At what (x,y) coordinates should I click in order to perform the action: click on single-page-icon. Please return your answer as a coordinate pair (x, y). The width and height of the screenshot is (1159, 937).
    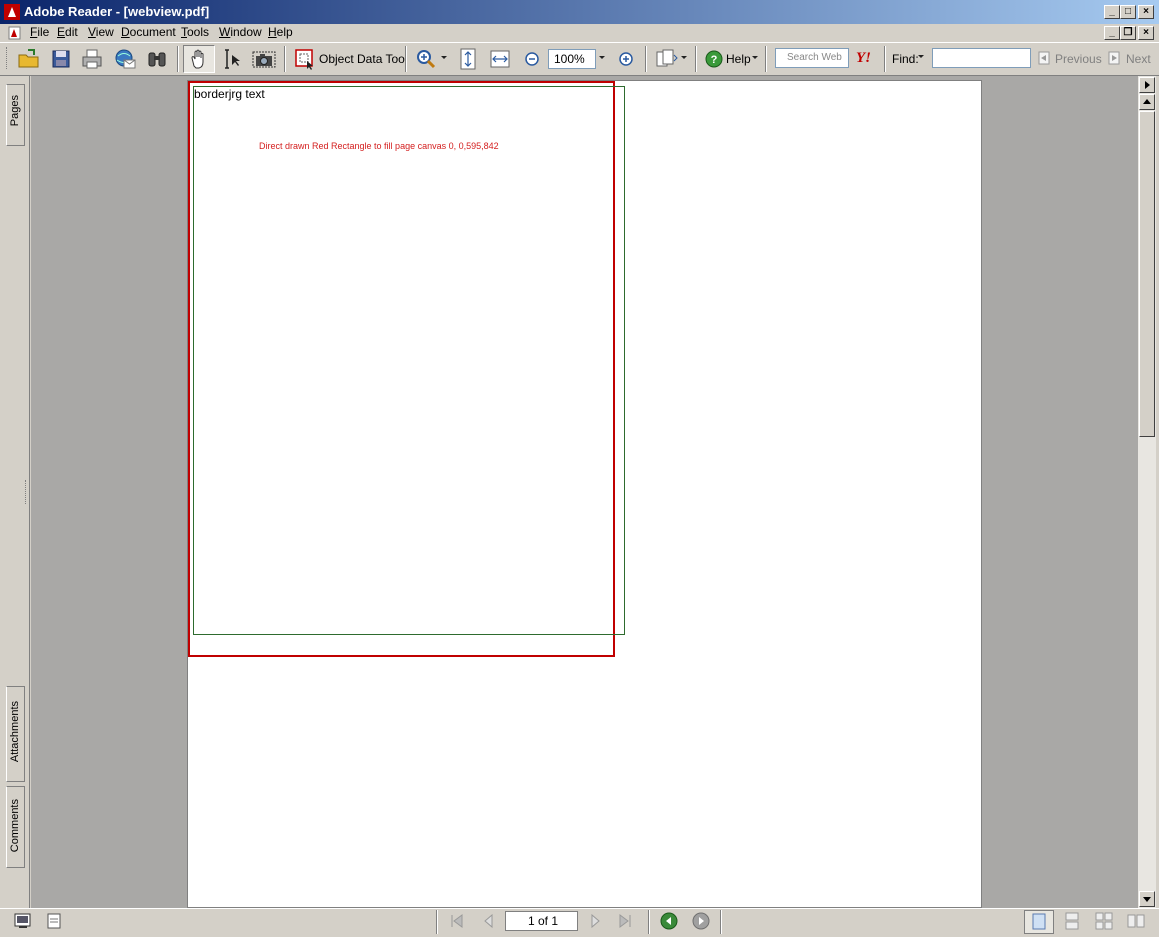
    Looking at the image, I should click on (1039, 921).